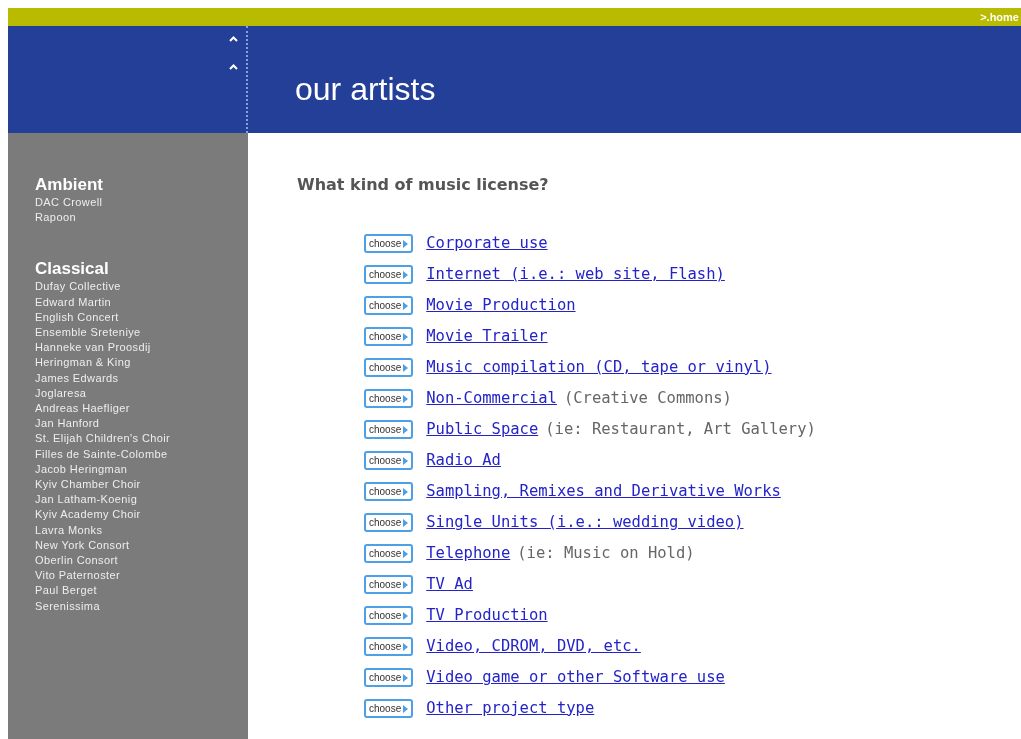 This screenshot has width=1021, height=739. Describe the element at coordinates (141, 469) in the screenshot. I see `artist-link: Jacob Heringman` at that location.